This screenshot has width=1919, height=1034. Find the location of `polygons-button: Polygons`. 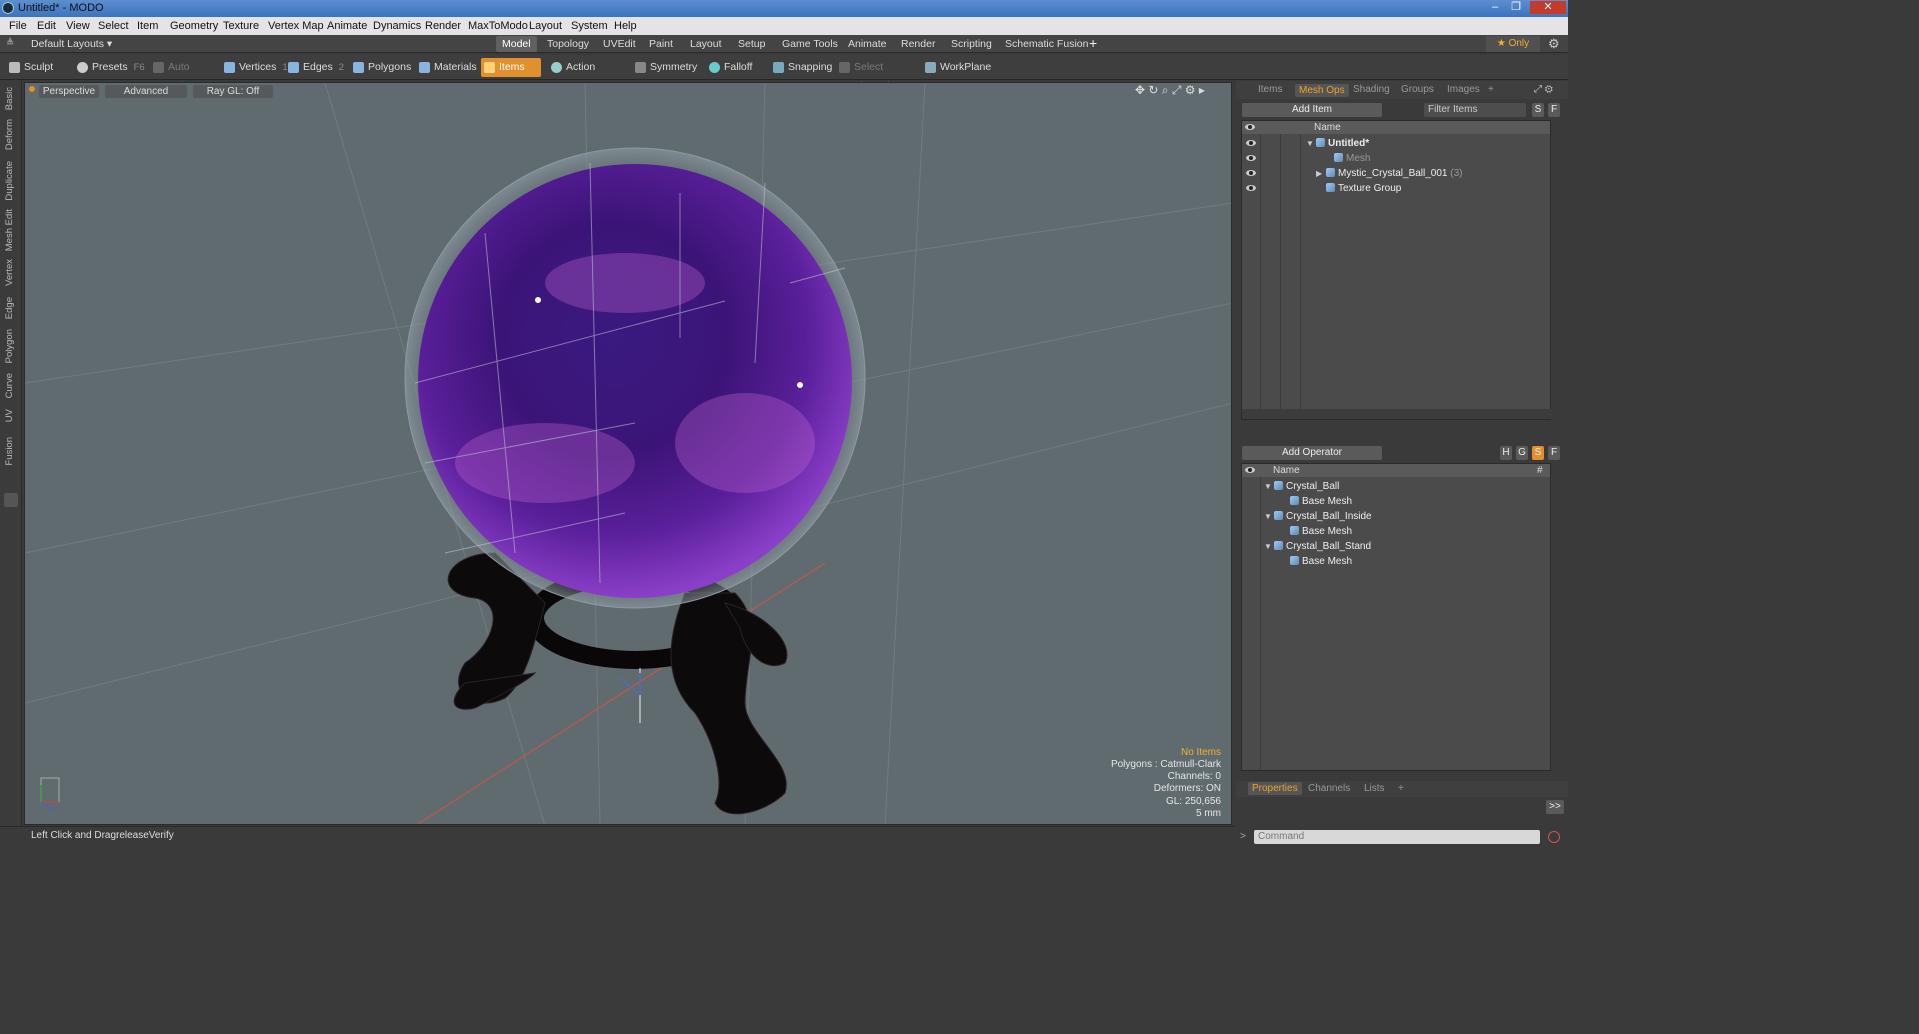

polygons-button: Polygons is located at coordinates (380, 67).